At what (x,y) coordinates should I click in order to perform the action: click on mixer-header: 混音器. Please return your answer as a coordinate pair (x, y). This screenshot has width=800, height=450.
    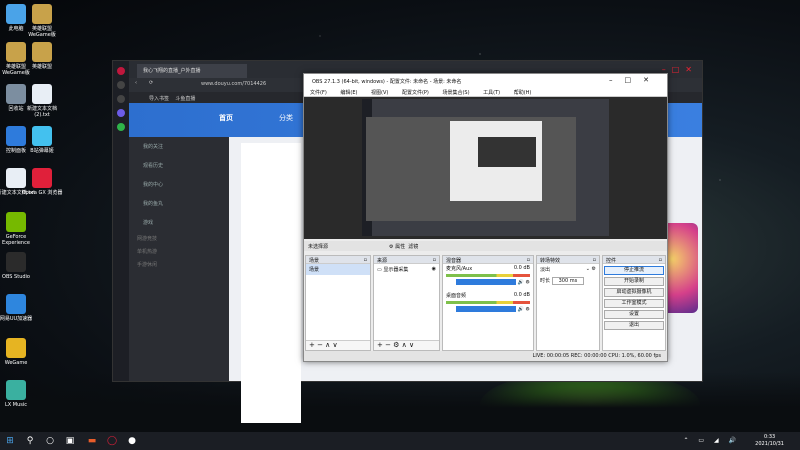
    Looking at the image, I should click on (454, 261).